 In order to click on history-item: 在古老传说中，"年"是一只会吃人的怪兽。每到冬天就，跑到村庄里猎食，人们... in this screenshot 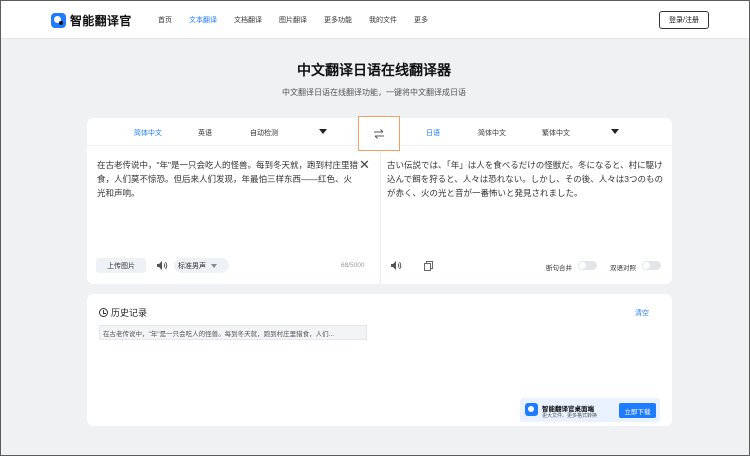, I will do `click(233, 332)`.